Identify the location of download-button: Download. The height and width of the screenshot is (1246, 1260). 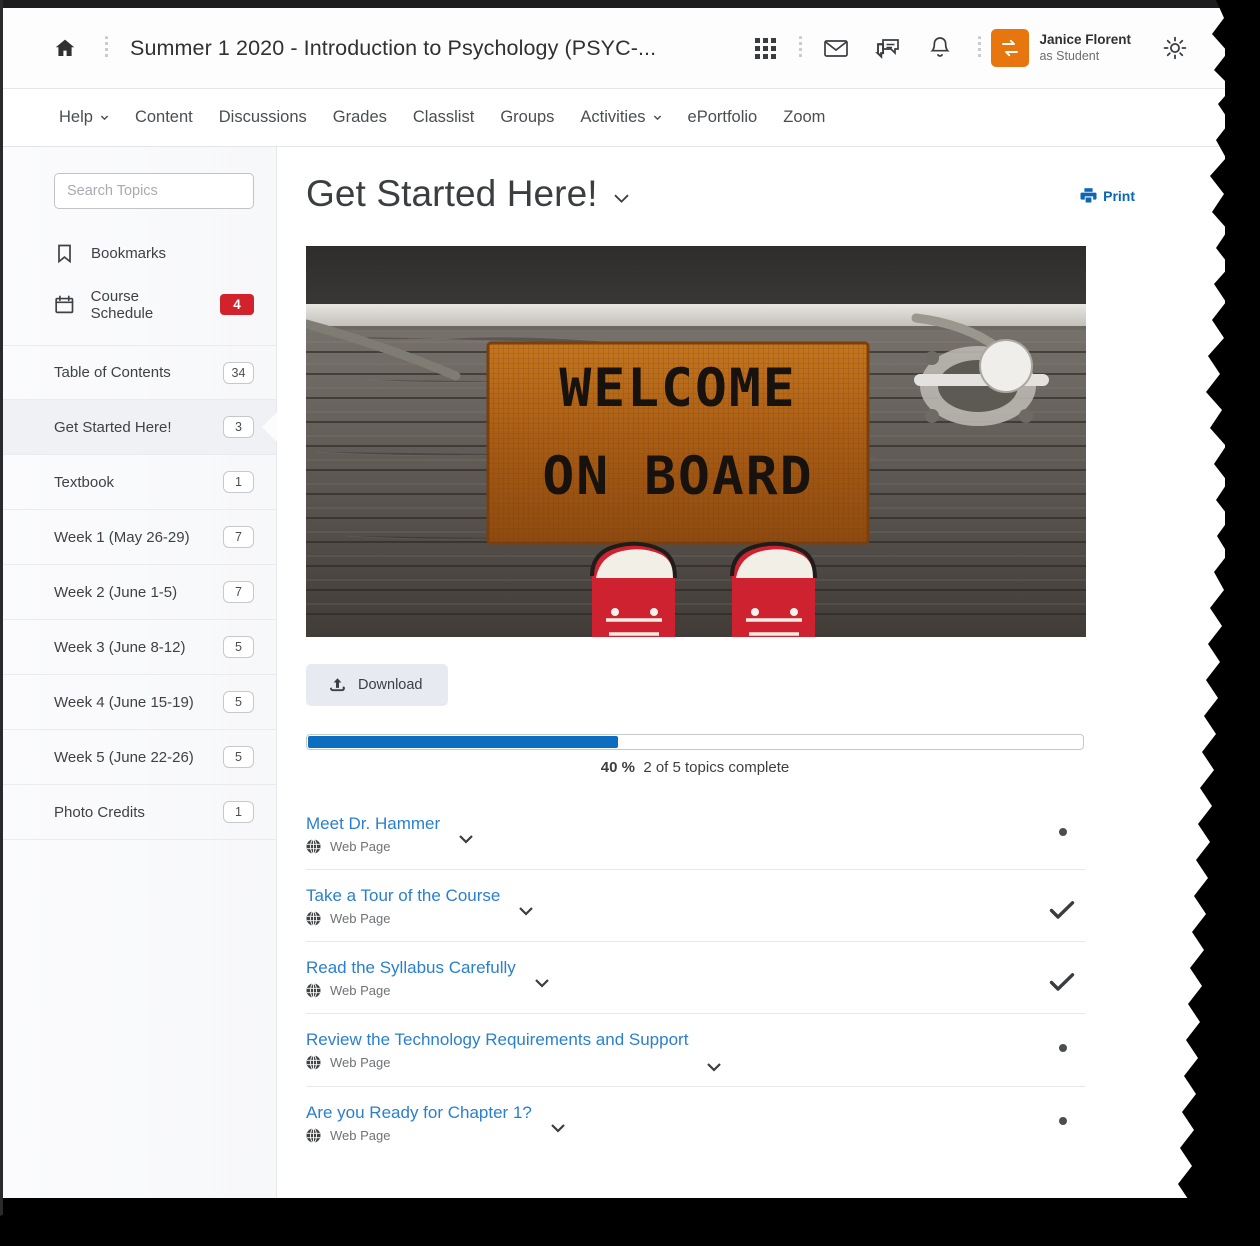
(377, 685).